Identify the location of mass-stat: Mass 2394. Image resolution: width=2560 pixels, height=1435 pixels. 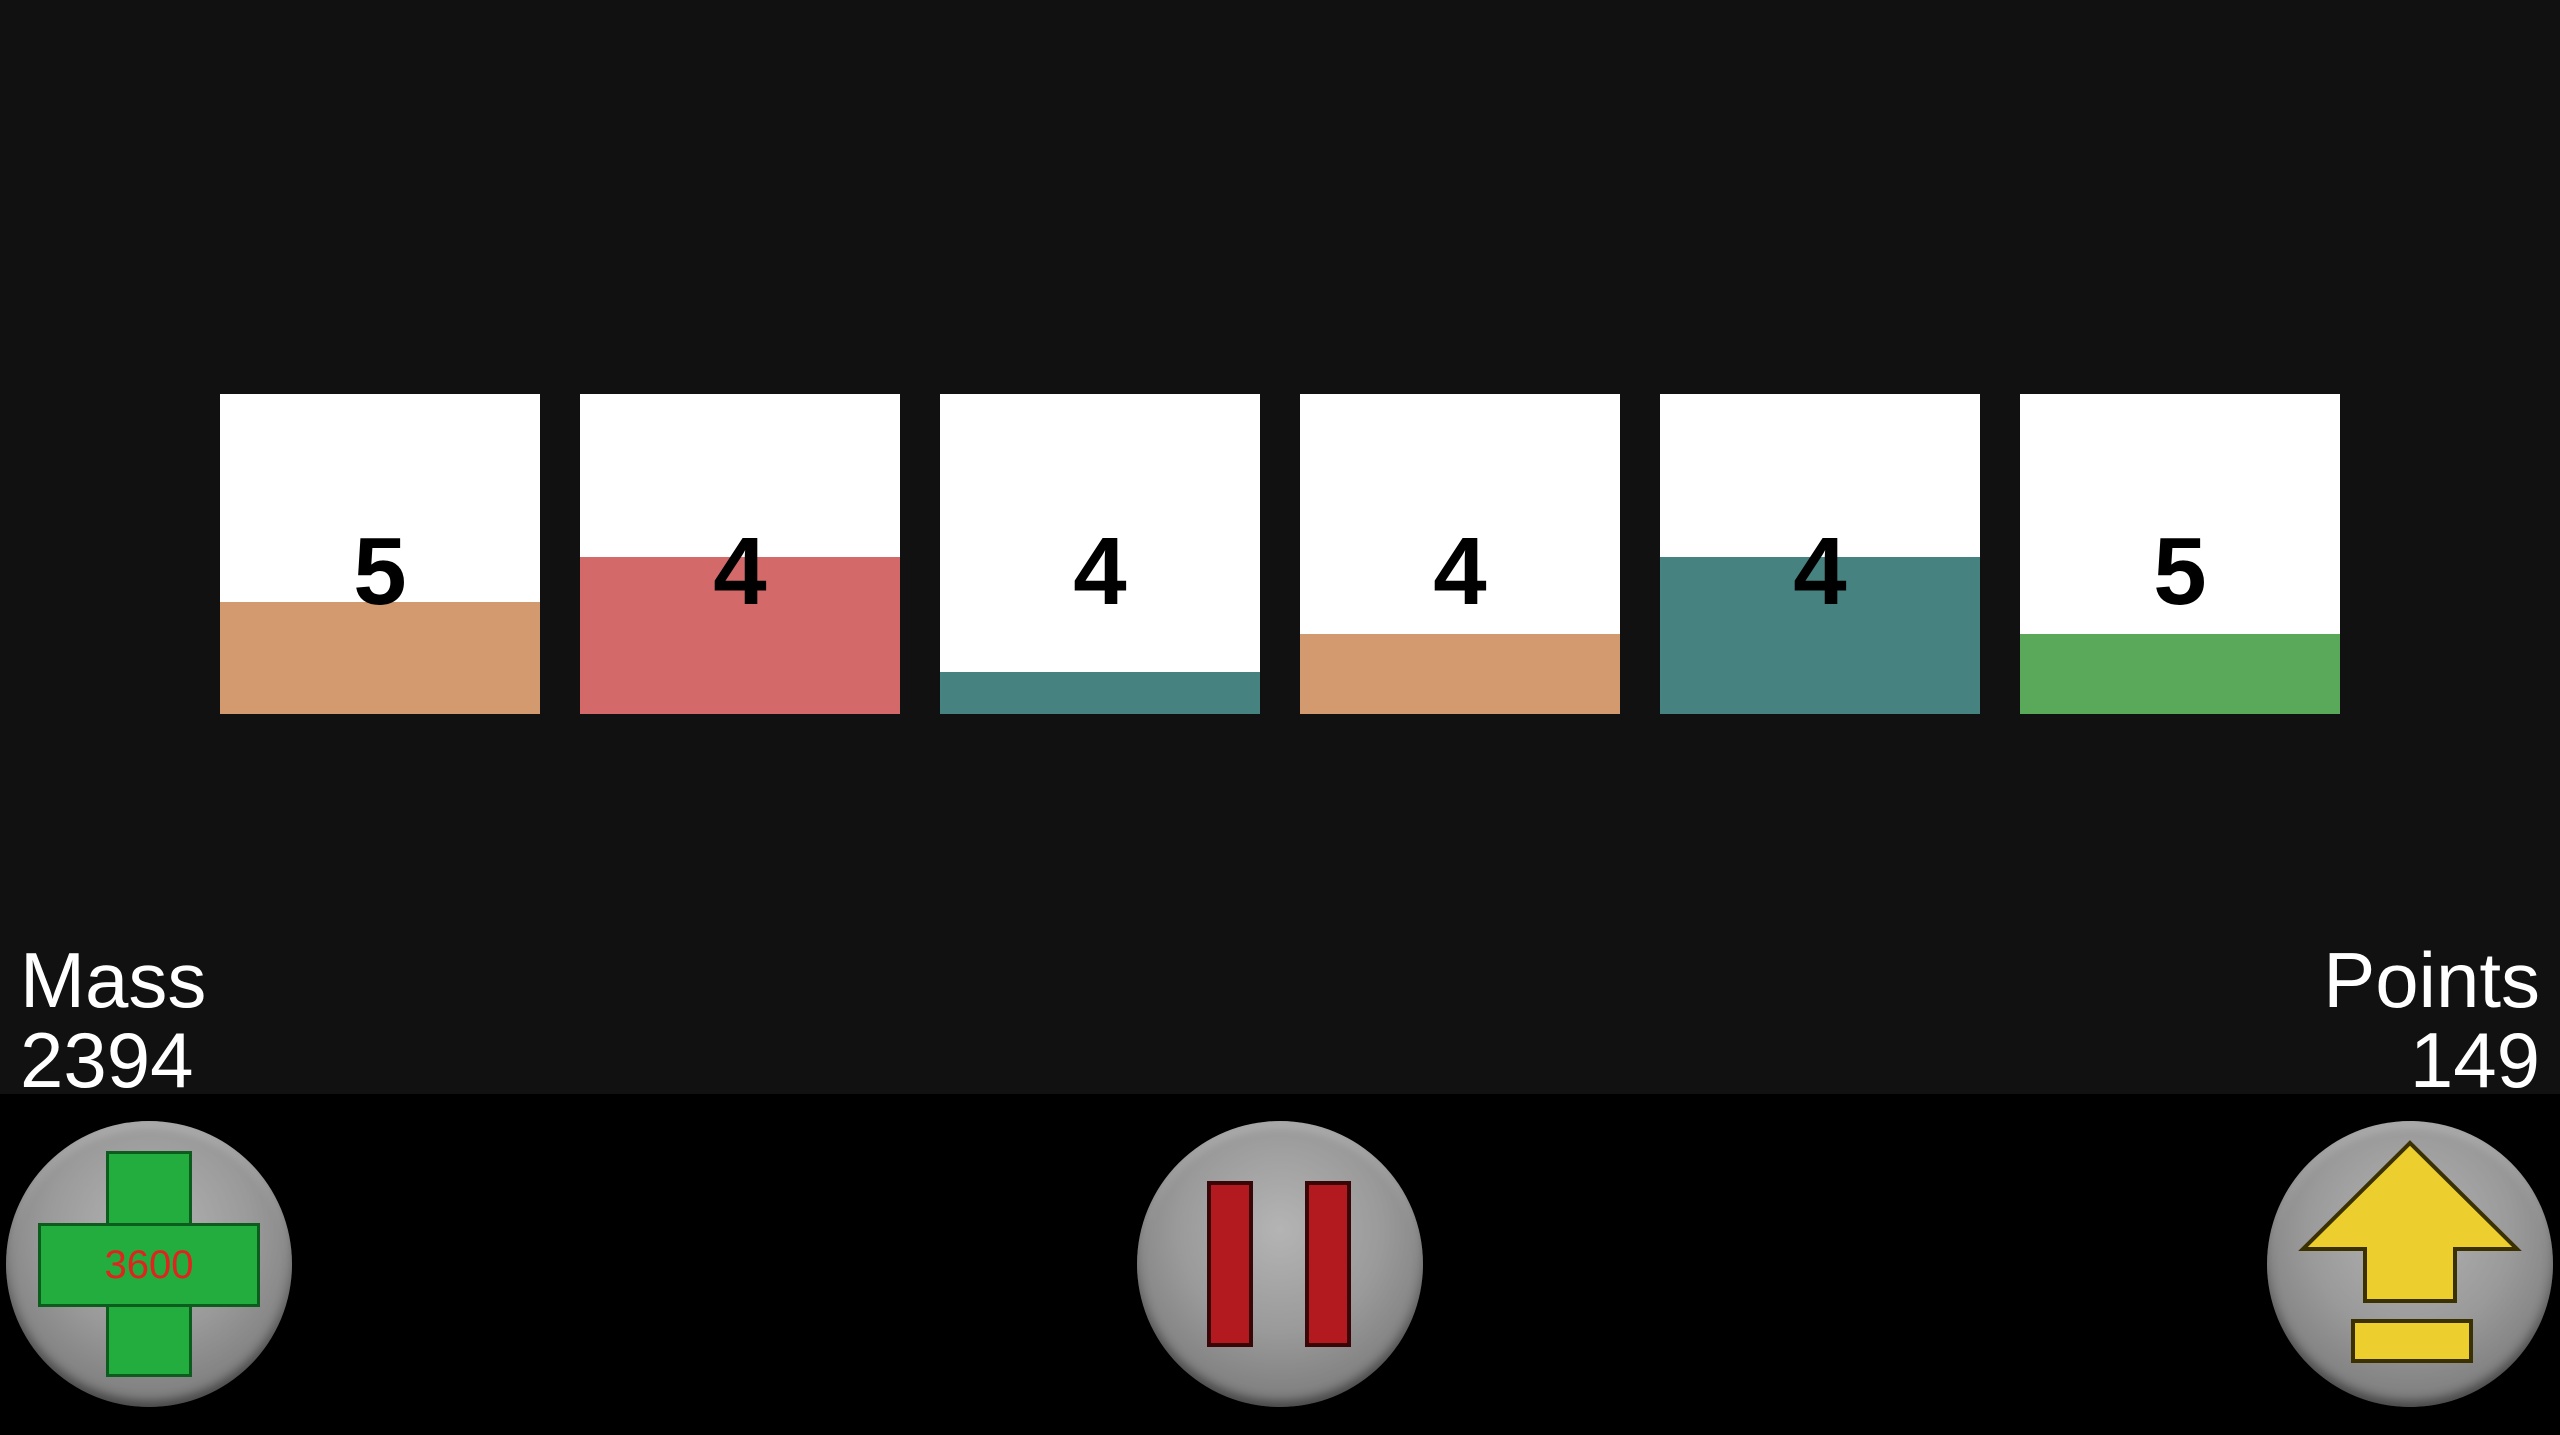
(113, 1020).